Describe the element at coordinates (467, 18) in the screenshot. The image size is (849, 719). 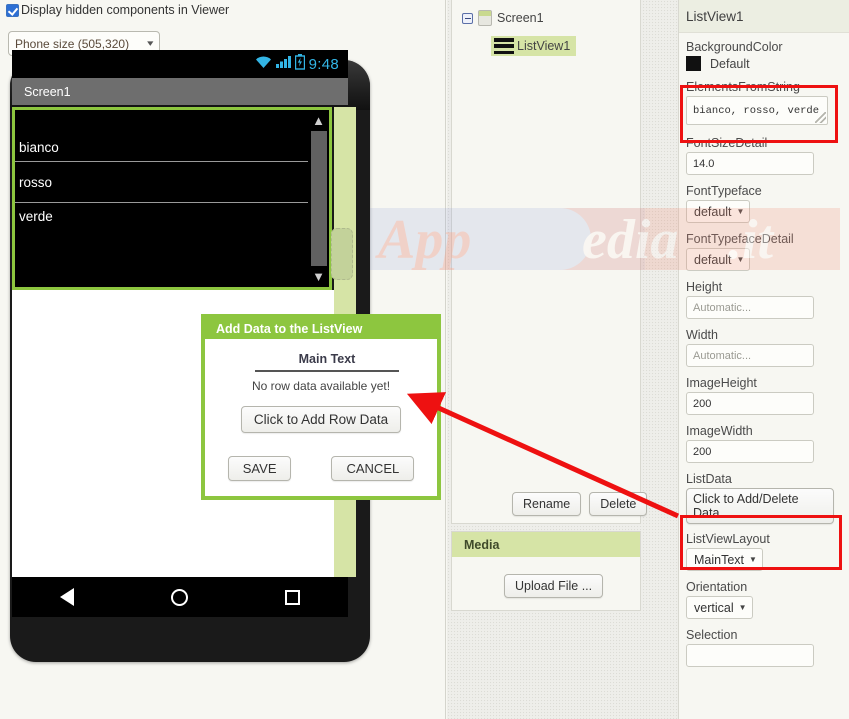
I see `collapse-toggle-icon` at that location.